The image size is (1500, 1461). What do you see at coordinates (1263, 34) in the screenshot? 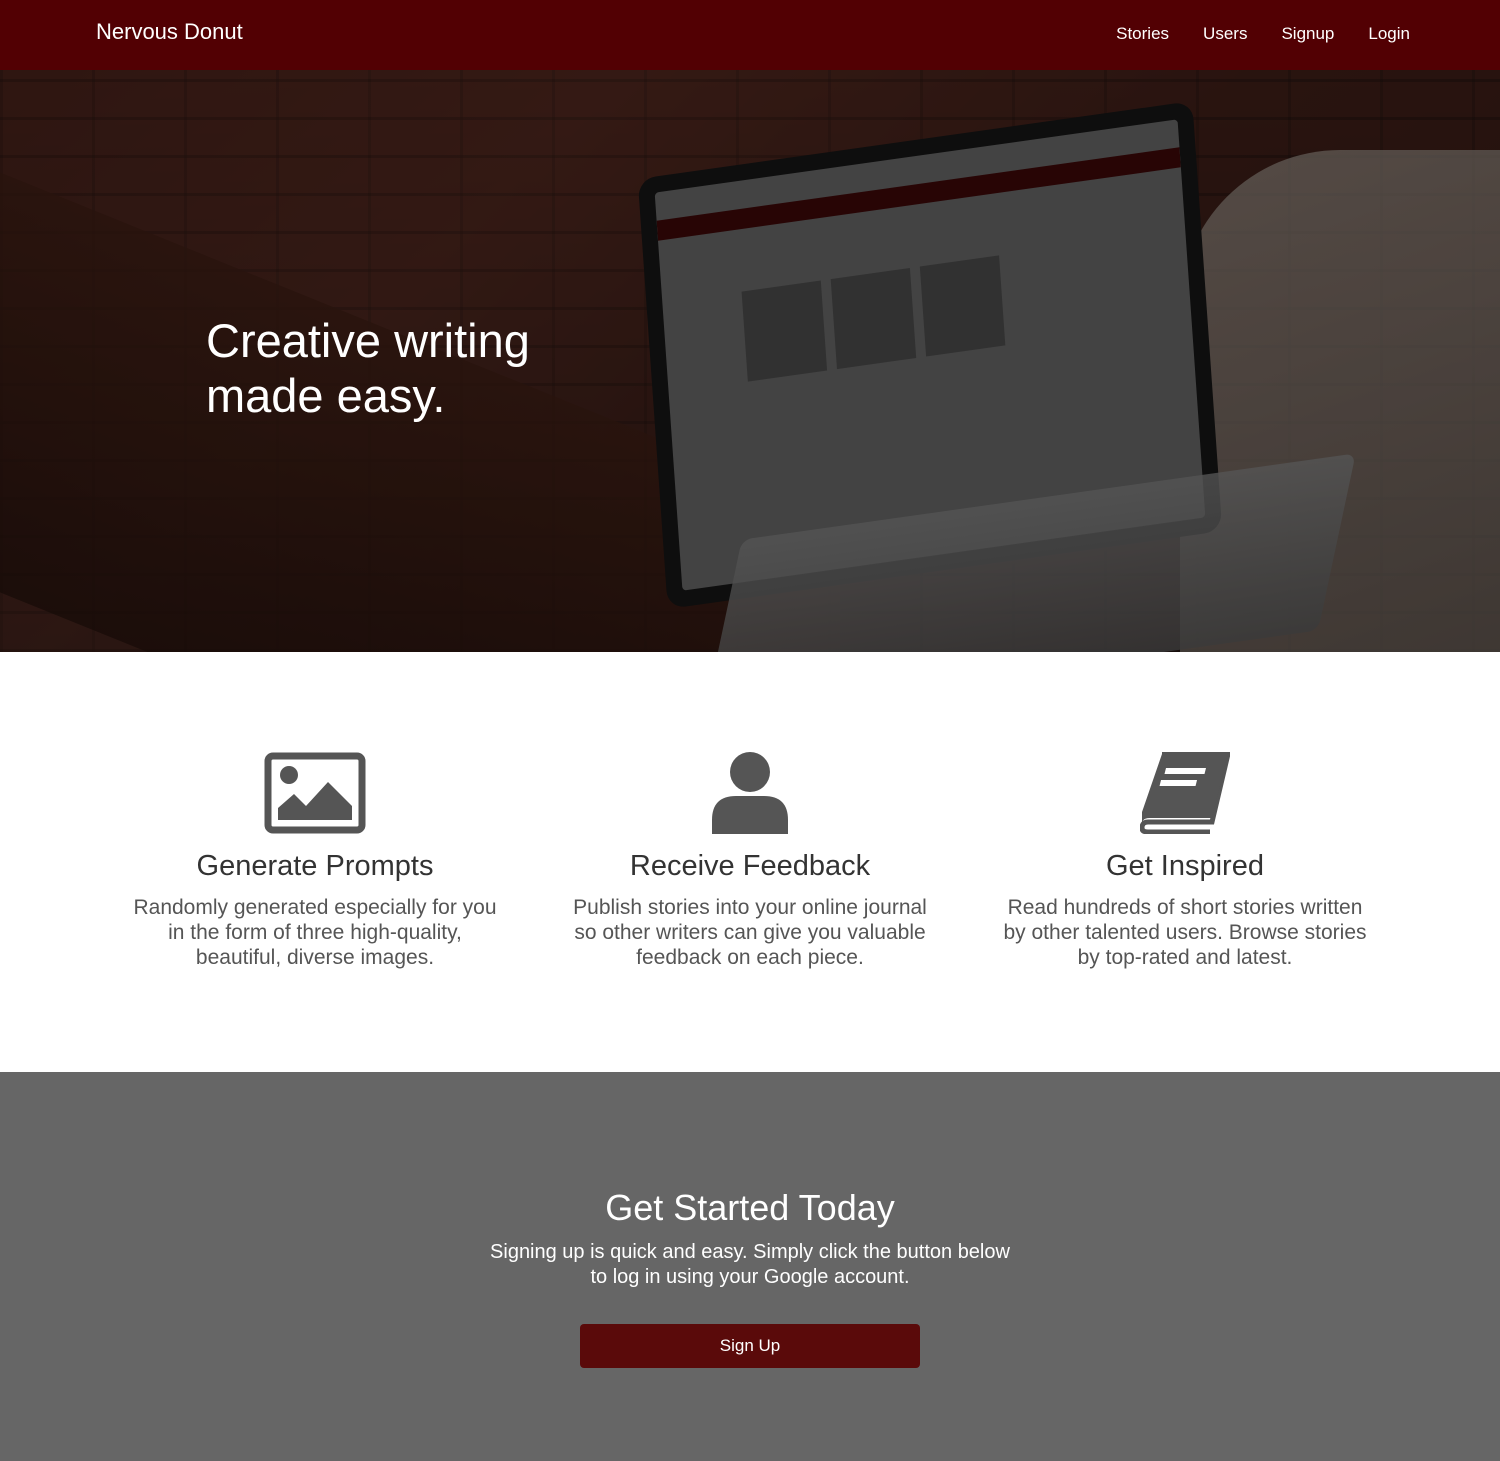
I see `nav-links: Stories Users Signup Login` at bounding box center [1263, 34].